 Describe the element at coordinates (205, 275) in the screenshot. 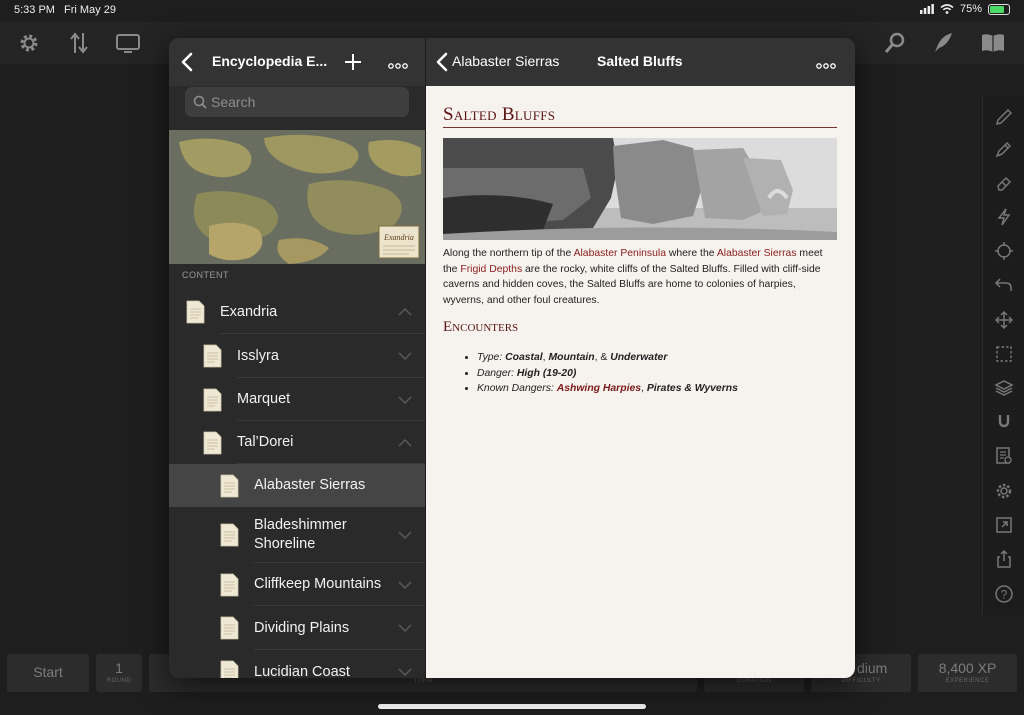

I see `section-header: CONTENT` at that location.